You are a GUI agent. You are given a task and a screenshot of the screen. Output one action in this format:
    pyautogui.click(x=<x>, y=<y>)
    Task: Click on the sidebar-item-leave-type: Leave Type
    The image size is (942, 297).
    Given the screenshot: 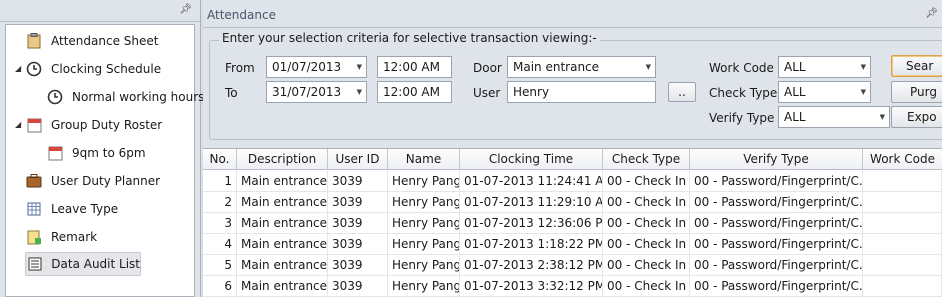 What is the action you would take?
    pyautogui.click(x=72, y=209)
    